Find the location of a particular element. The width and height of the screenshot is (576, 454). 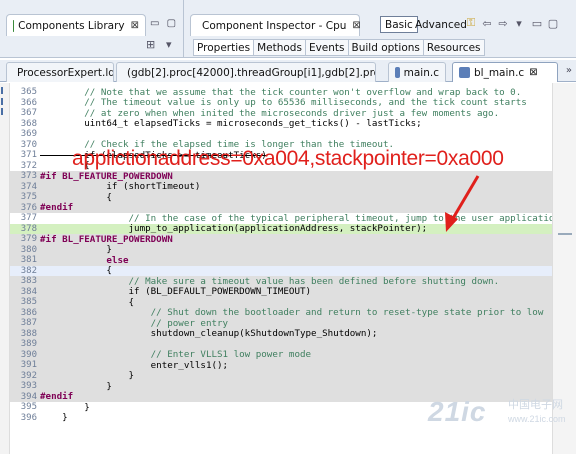

code-line: 376 #endif is located at coordinates (281, 207).